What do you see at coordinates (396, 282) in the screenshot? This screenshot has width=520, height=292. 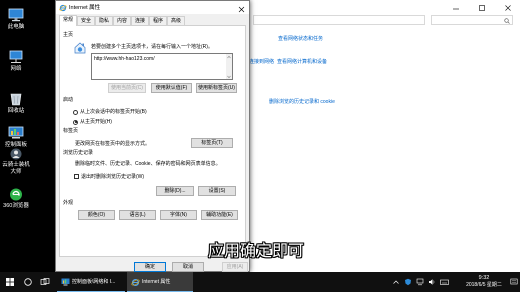 I see `chevron-up-icon` at bounding box center [396, 282].